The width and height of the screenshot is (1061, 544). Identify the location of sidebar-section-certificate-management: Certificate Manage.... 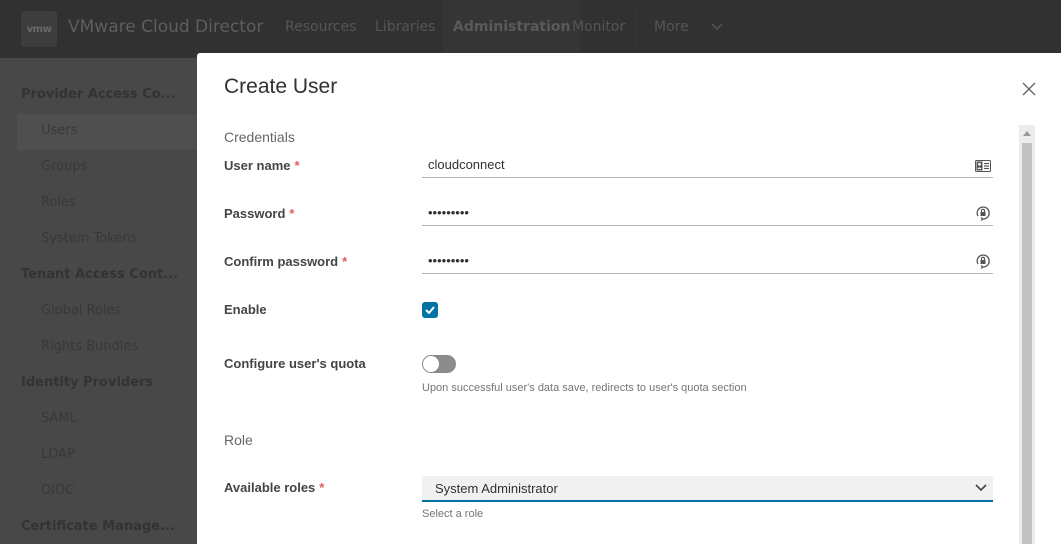
(98, 526).